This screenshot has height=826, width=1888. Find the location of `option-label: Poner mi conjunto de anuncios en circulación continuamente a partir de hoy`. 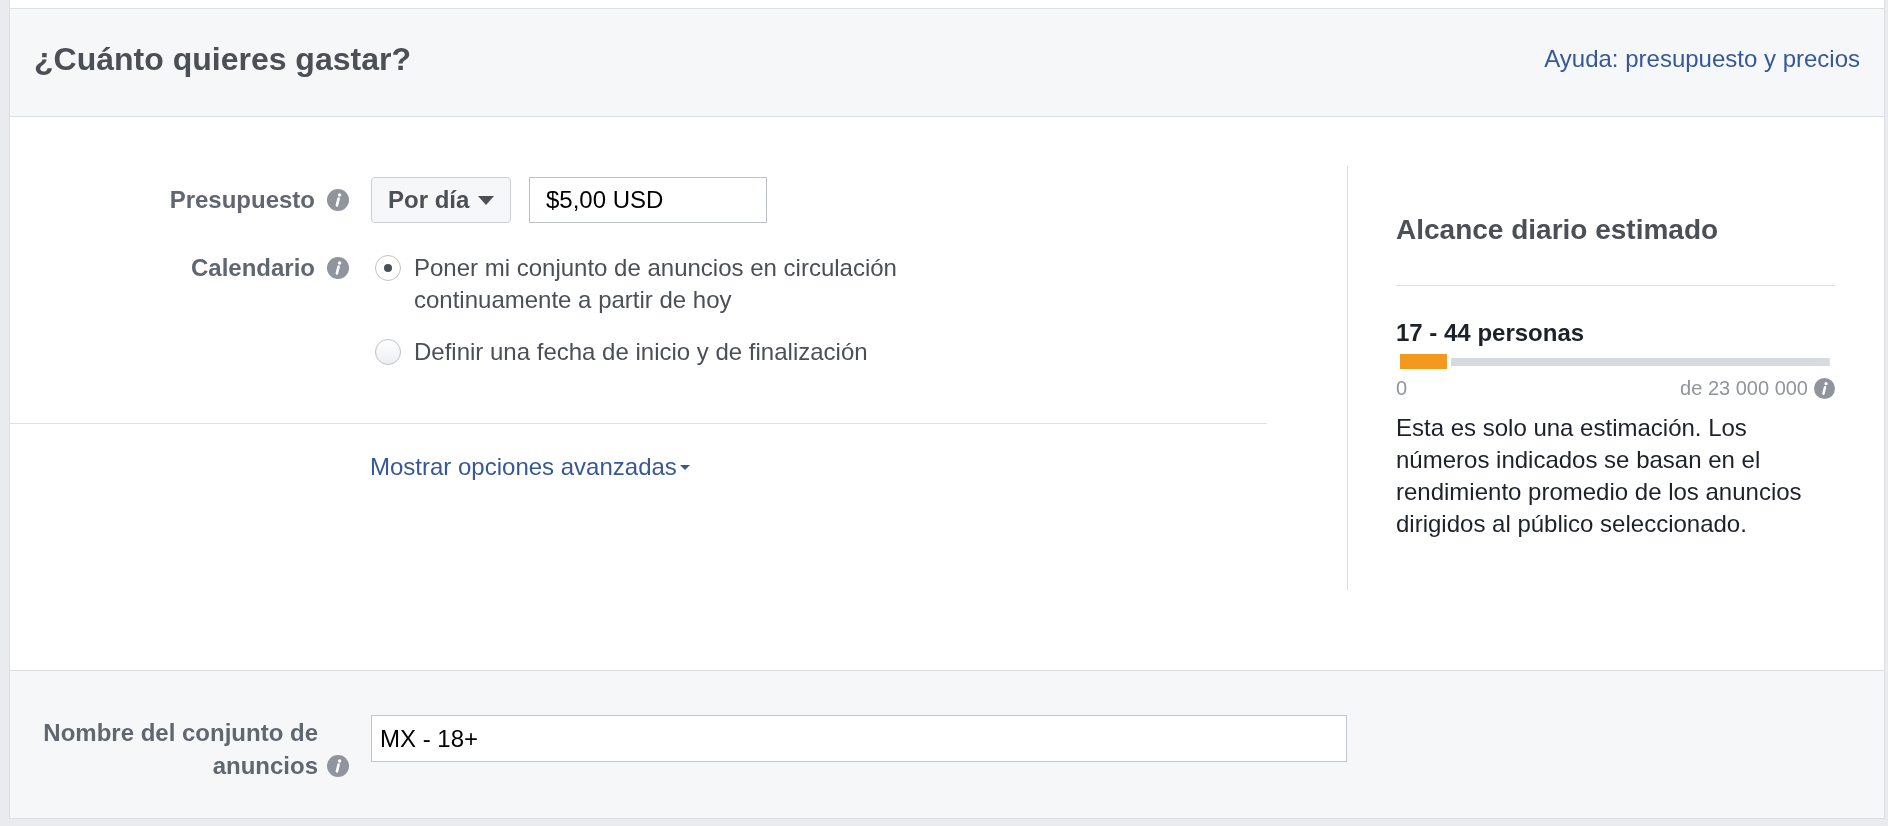

option-label: Poner mi conjunto de anuncios en circulación continuamente a partir de hoy is located at coordinates (656, 284).